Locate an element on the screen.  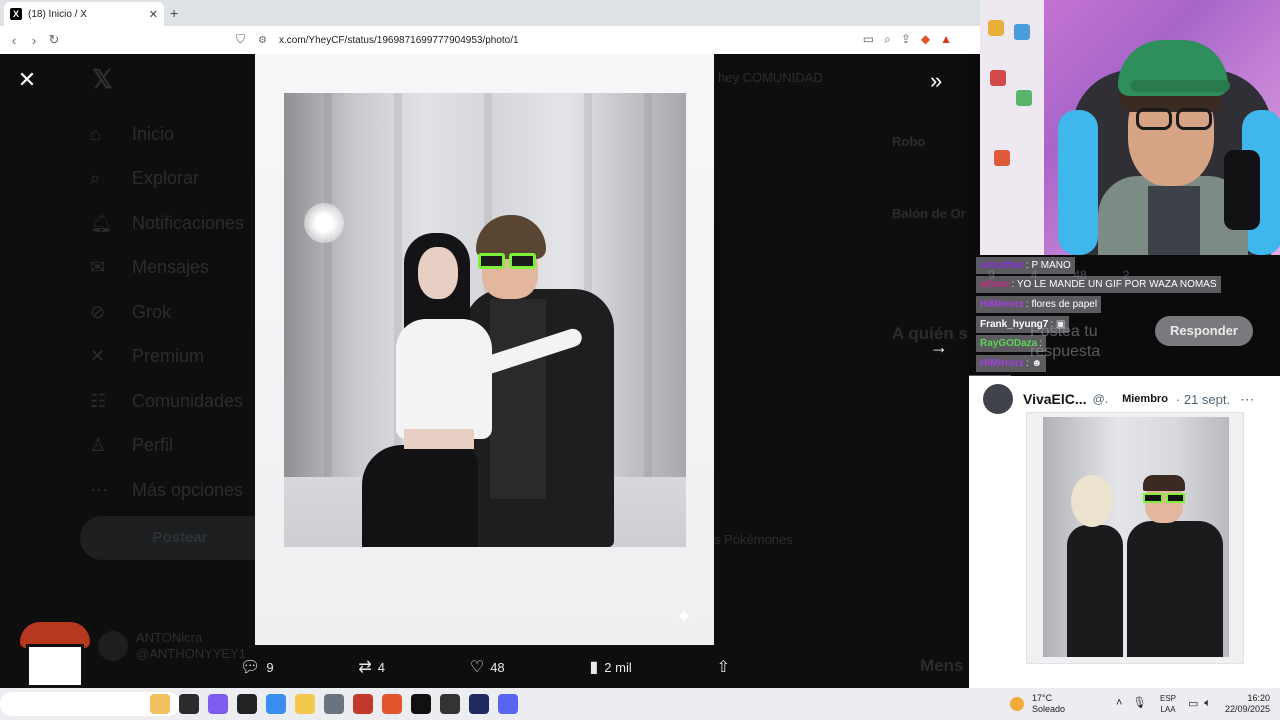
back-icon: ‹ is located at coordinates (14, 40).